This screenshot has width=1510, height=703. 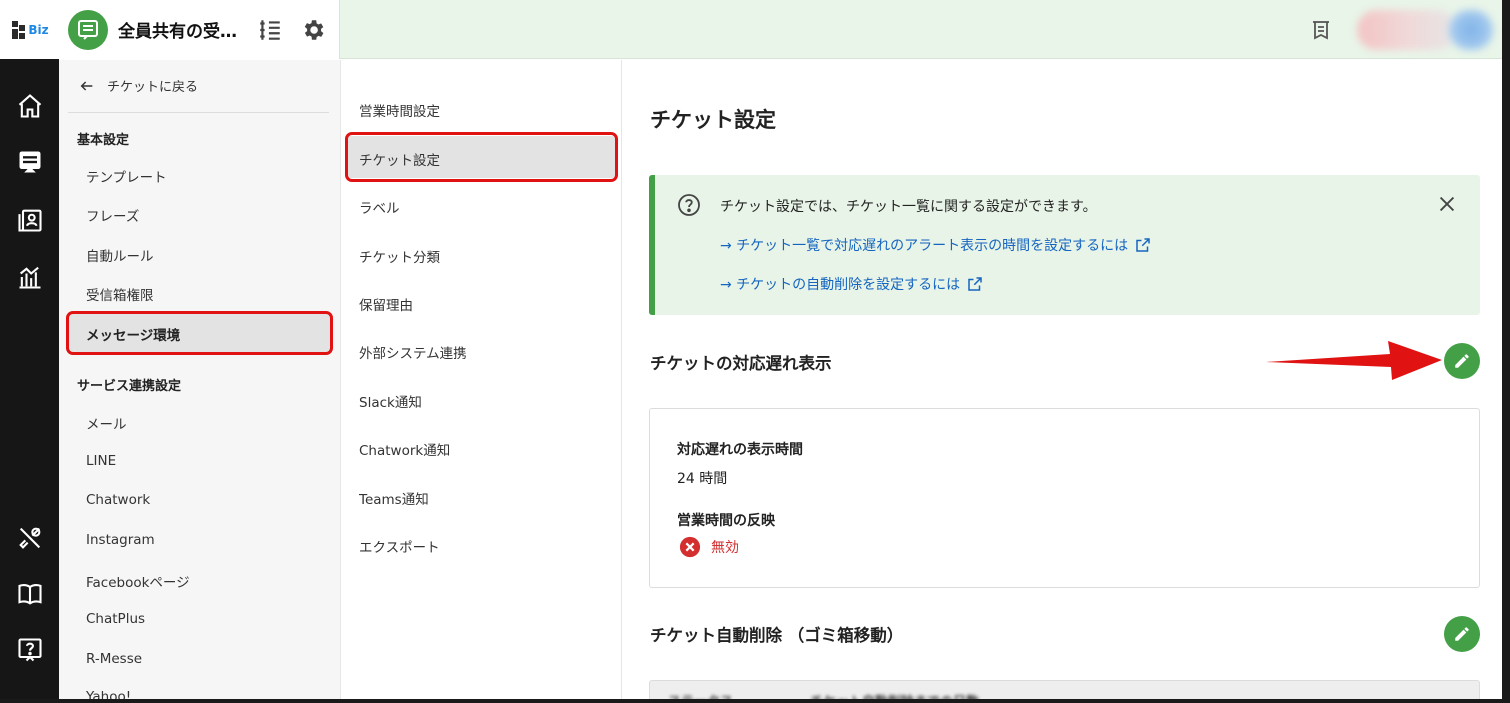 I want to click on subnav-teams: Teams通知, so click(x=394, y=498).